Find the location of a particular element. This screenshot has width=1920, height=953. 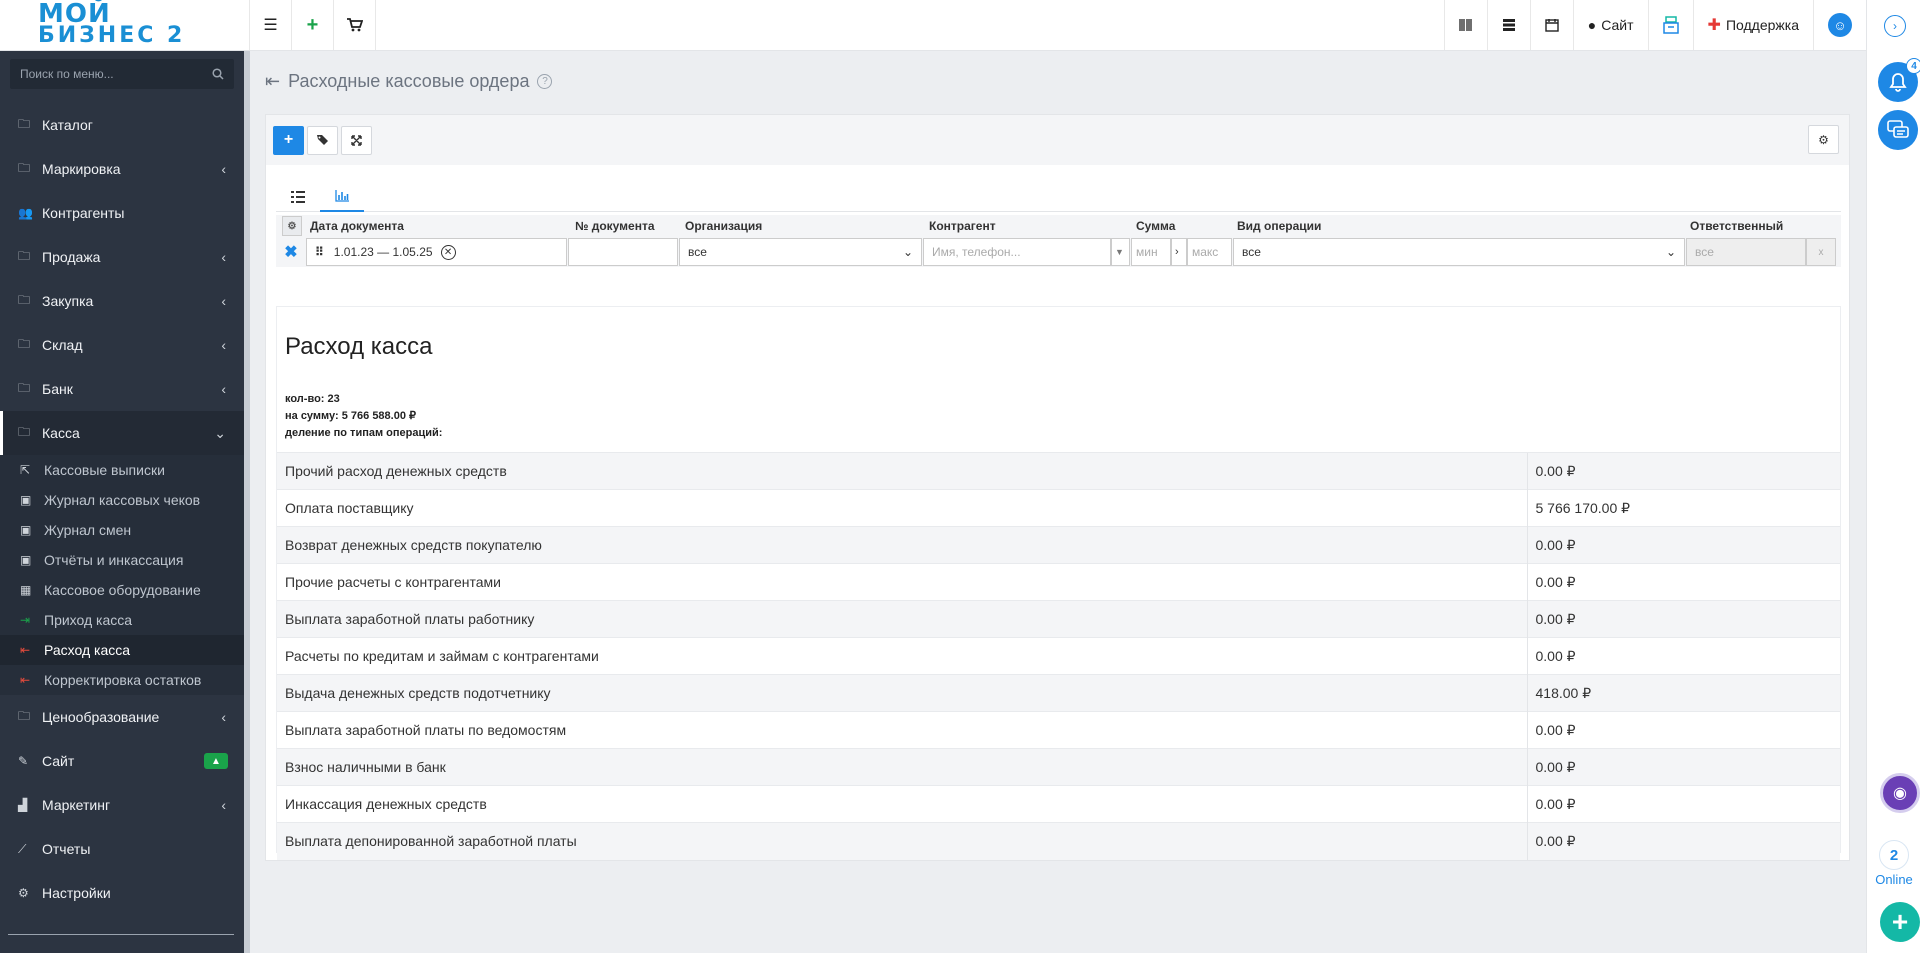

chat-button is located at coordinates (1898, 130).